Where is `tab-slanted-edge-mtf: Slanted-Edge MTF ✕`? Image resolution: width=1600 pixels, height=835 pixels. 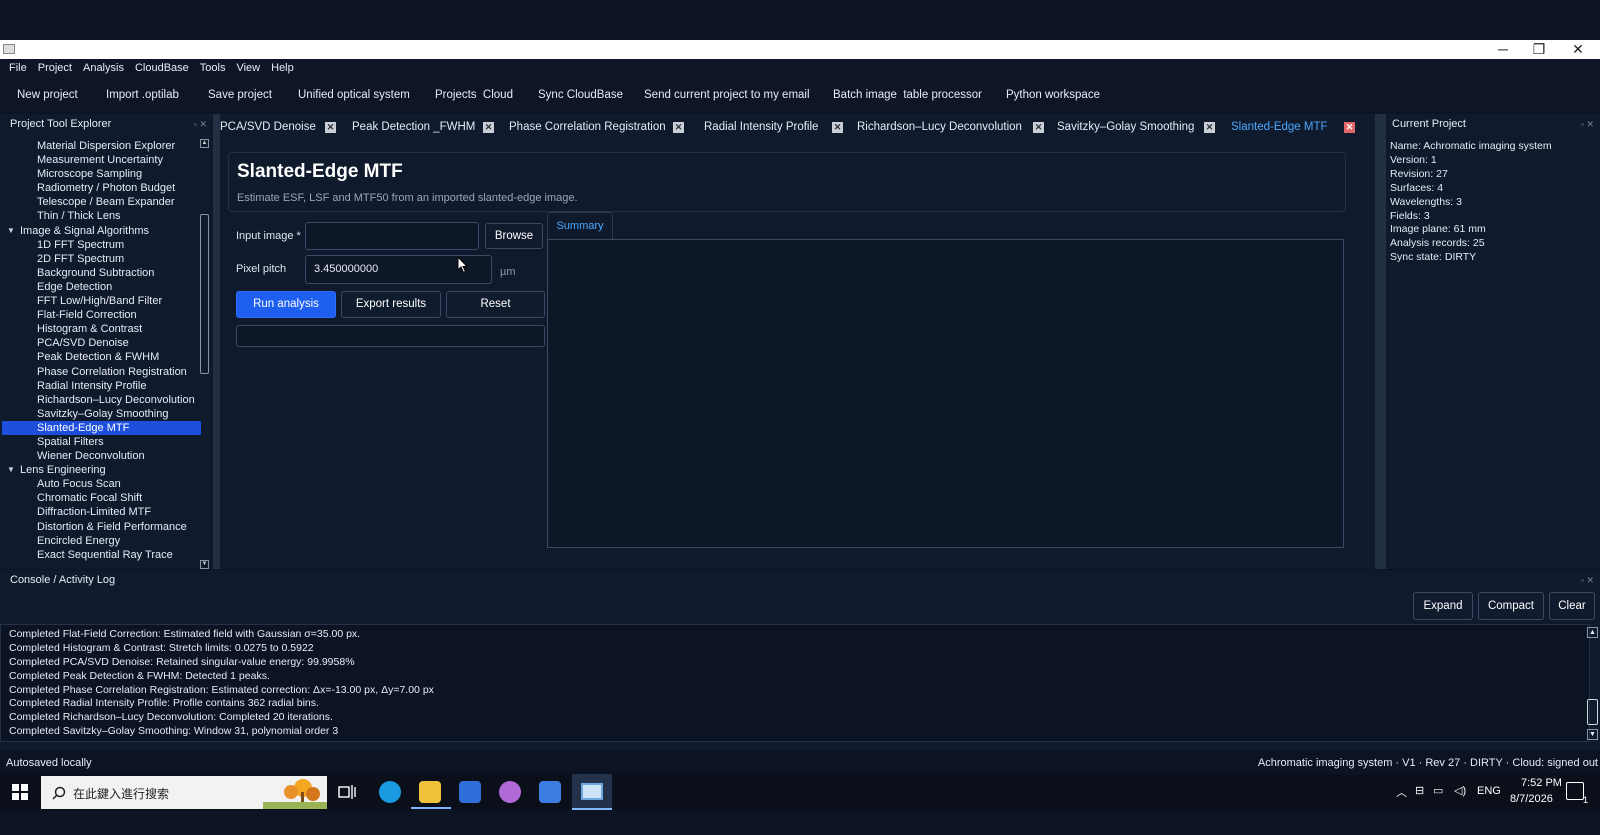 tab-slanted-edge-mtf: Slanted-Edge MTF ✕ is located at coordinates (1296, 127).